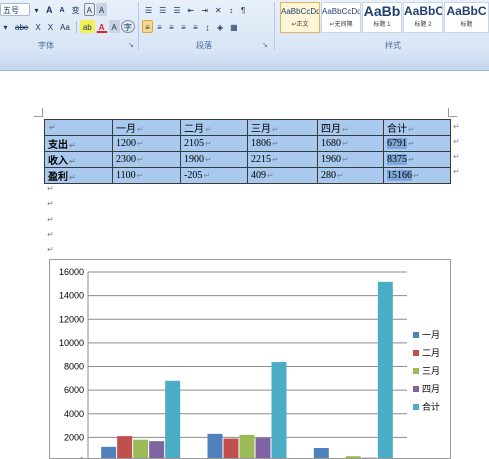 This screenshot has width=489, height=459. I want to click on style-no-spacing: AaBbCcDd ↵无间隔, so click(341, 17).